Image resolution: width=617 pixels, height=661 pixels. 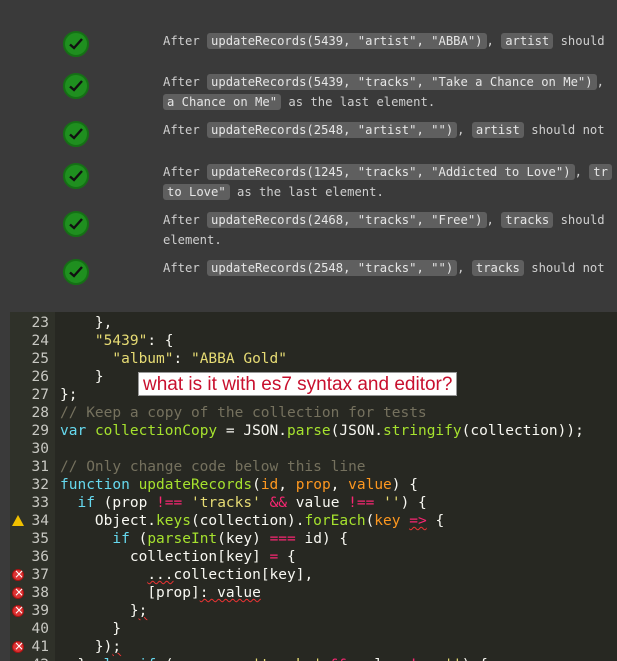 What do you see at coordinates (173, 359) in the screenshot?
I see `code-text: "album": "ABBA Gold"` at bounding box center [173, 359].